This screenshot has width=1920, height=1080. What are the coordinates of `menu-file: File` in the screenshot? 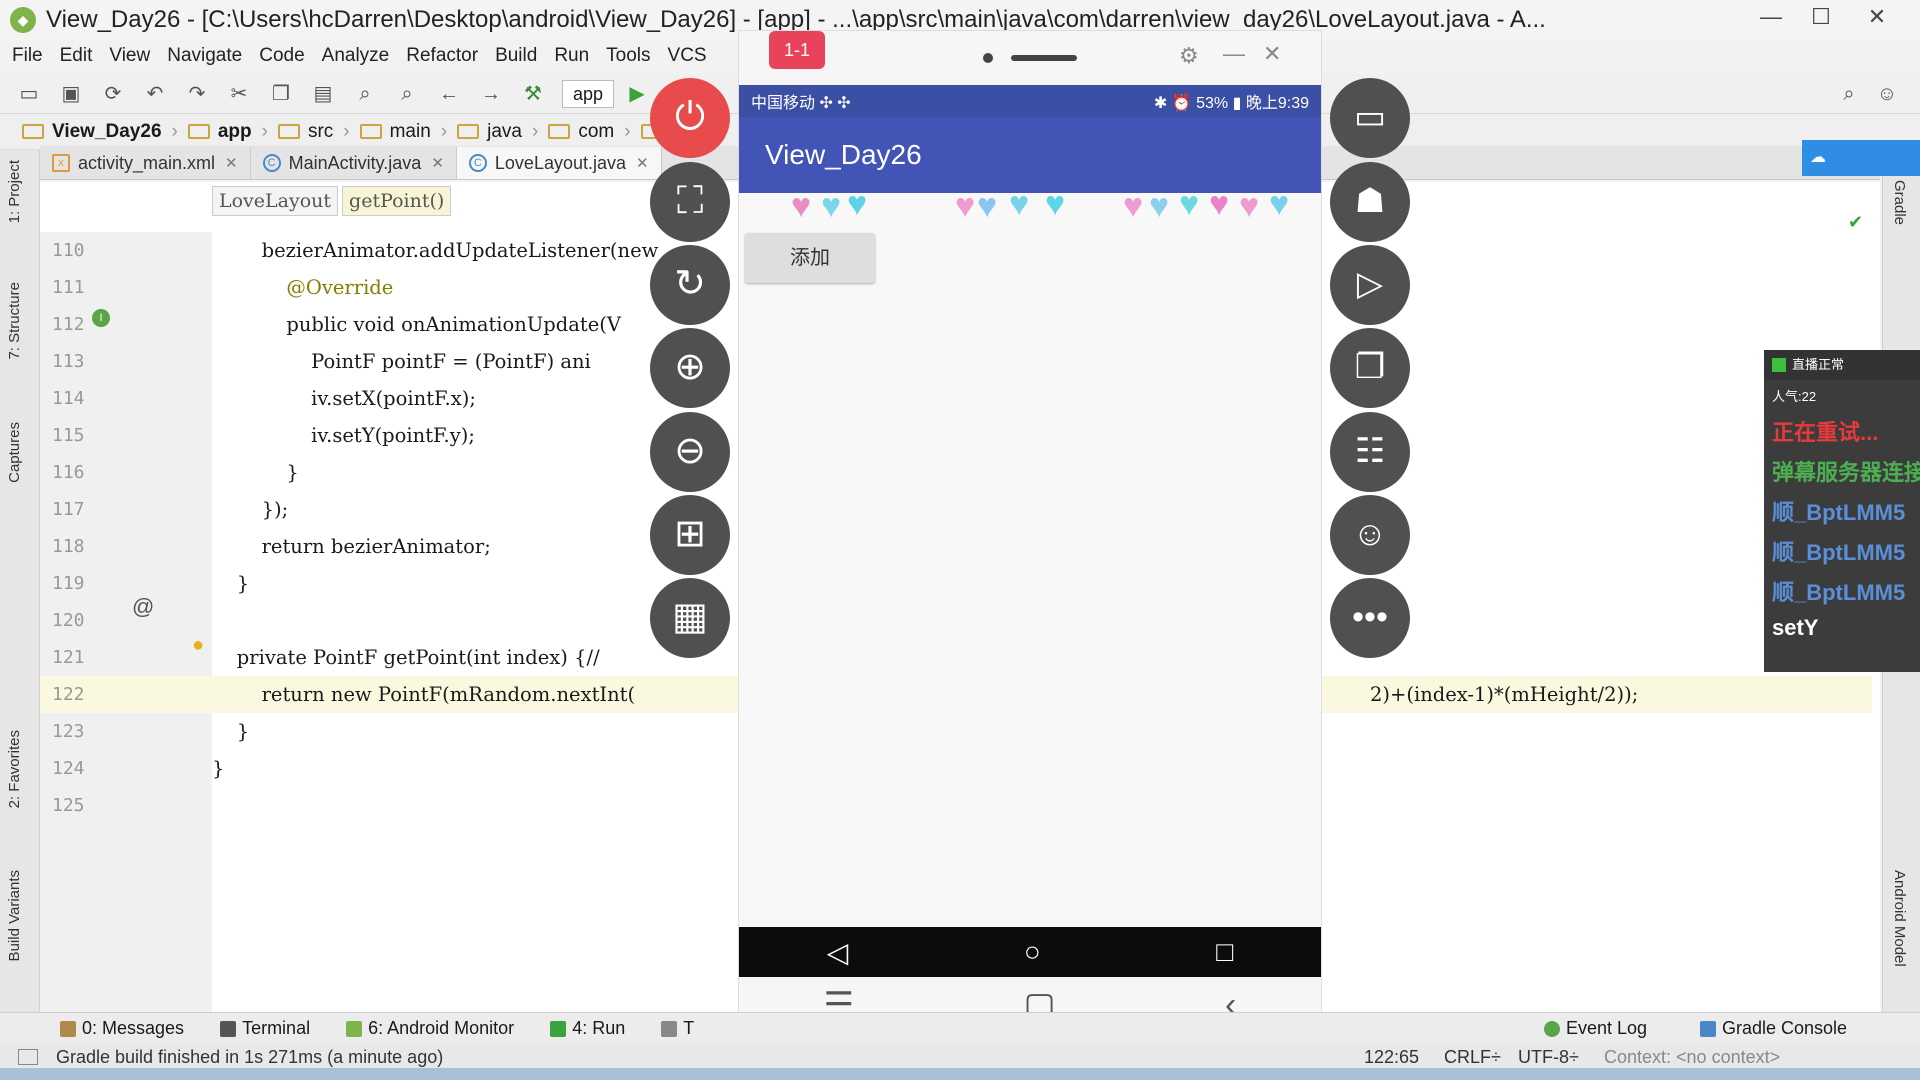 It's located at (27, 56).